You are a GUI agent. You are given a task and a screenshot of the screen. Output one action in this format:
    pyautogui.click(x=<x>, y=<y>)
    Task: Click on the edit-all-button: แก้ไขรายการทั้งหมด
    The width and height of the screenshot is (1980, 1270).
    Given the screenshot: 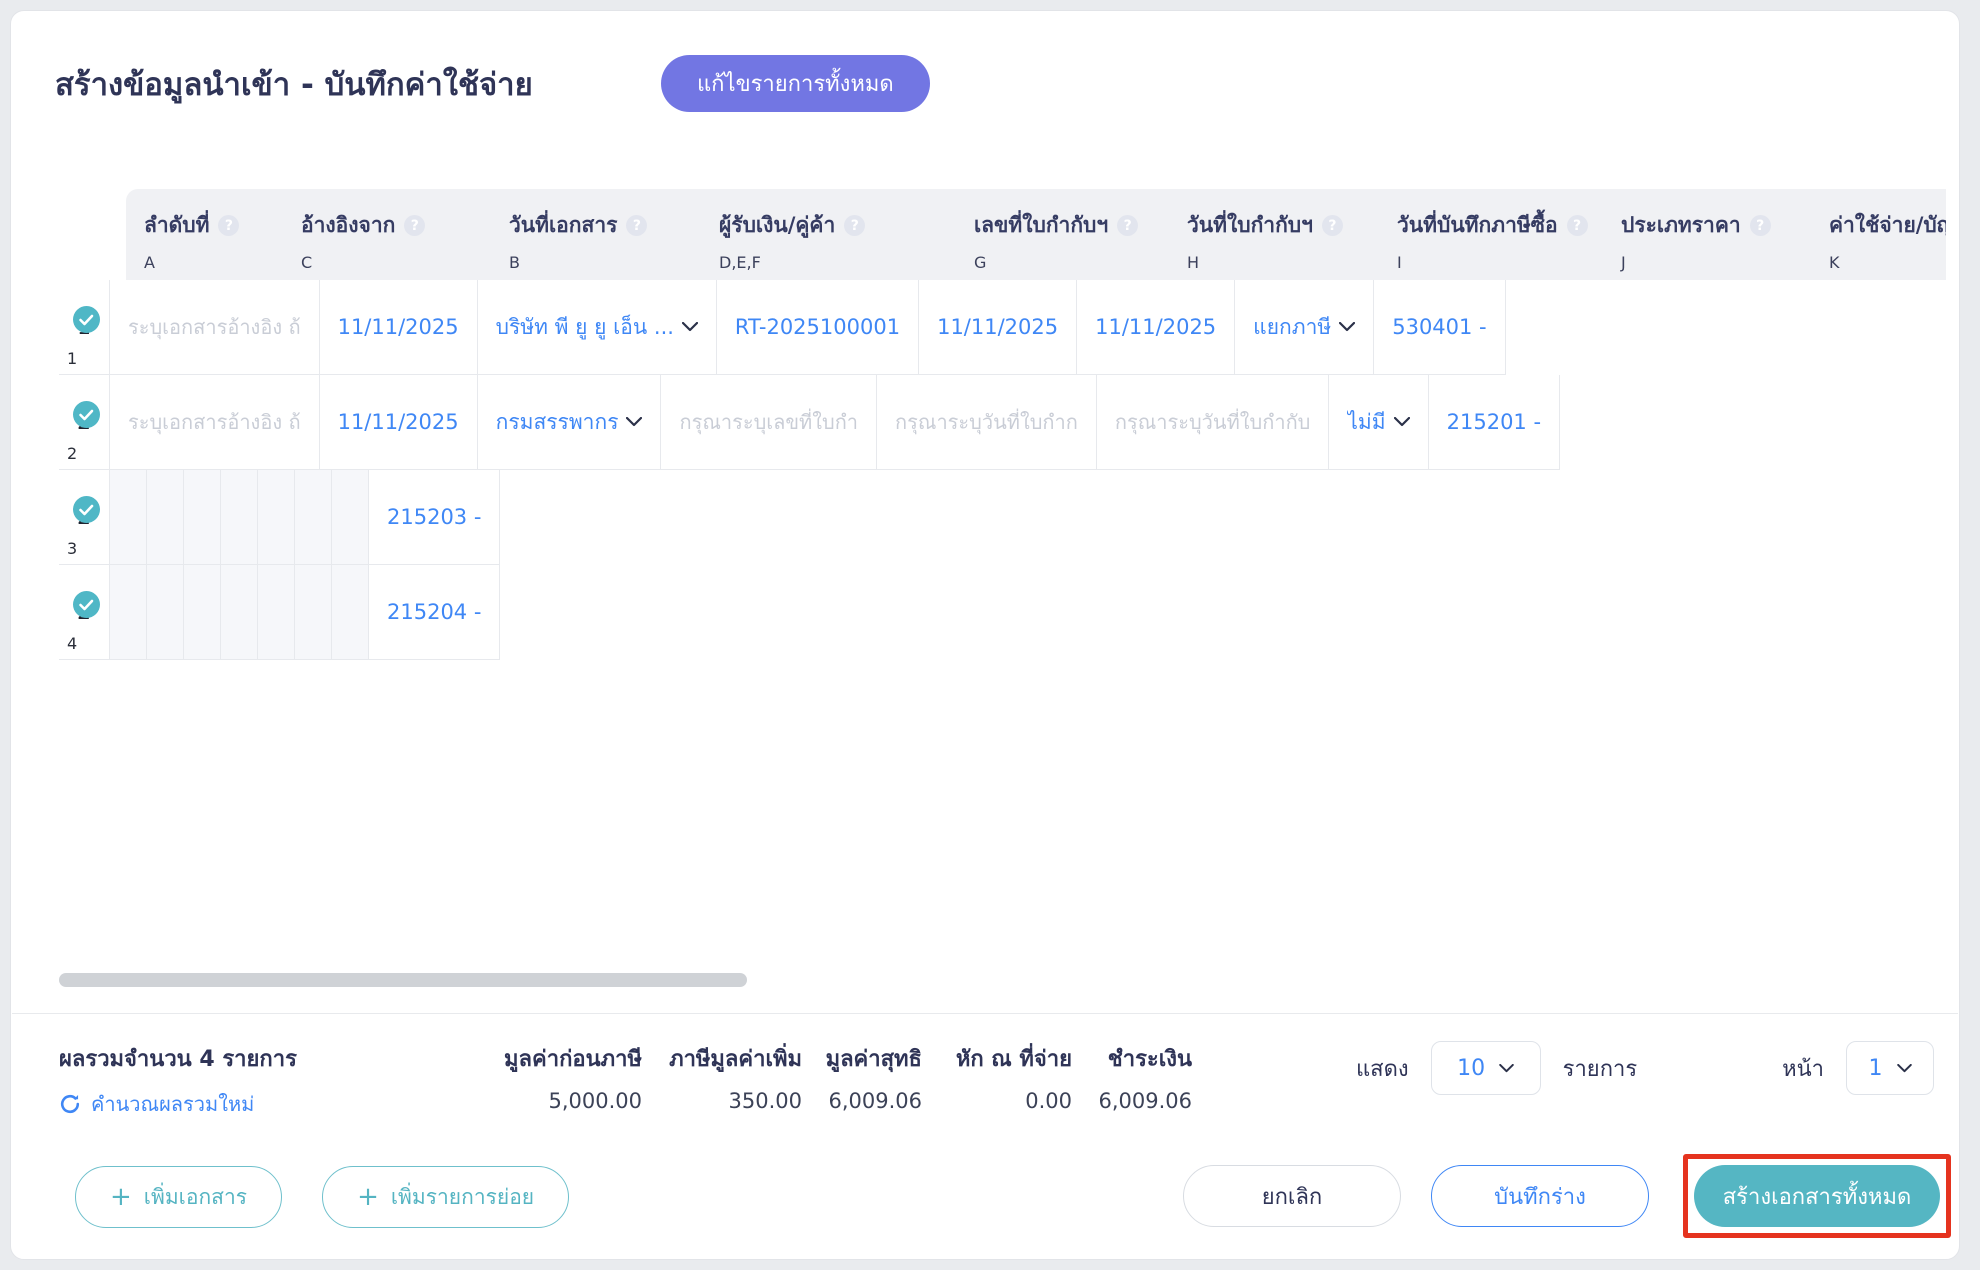 What is the action you would take?
    pyautogui.click(x=795, y=83)
    